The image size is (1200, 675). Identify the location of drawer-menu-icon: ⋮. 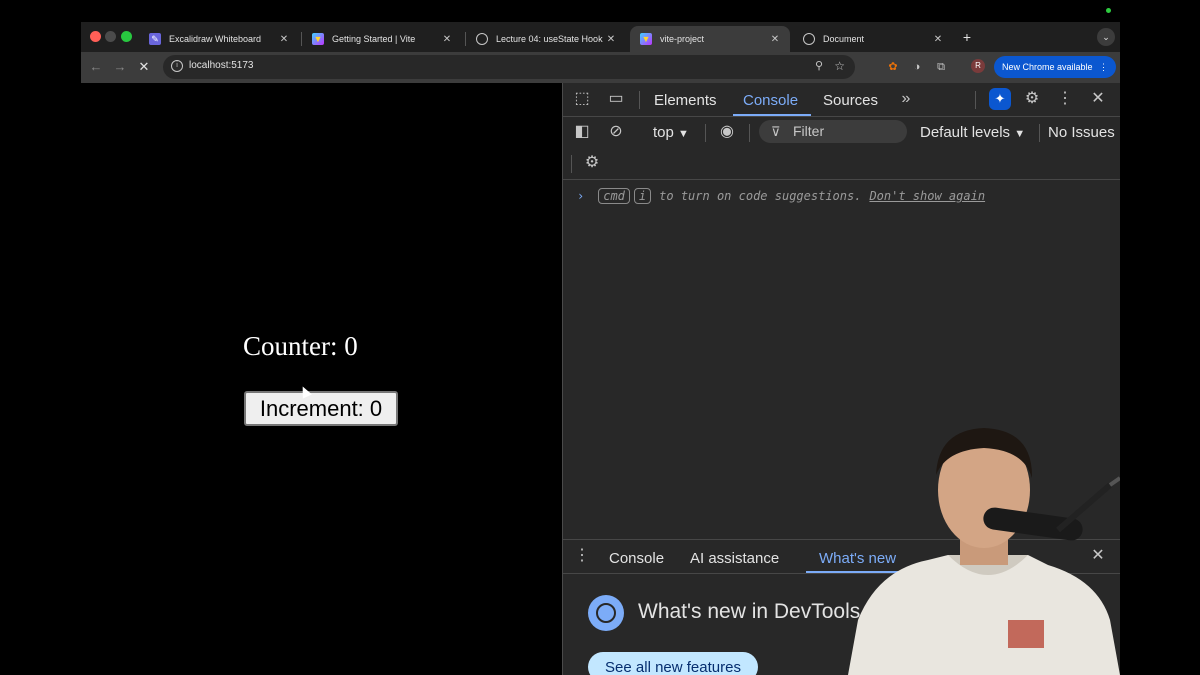
(582, 556).